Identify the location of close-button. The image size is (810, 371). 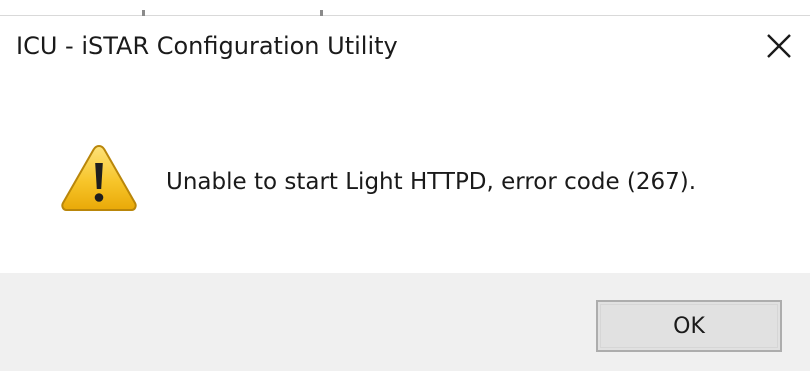
(779, 46).